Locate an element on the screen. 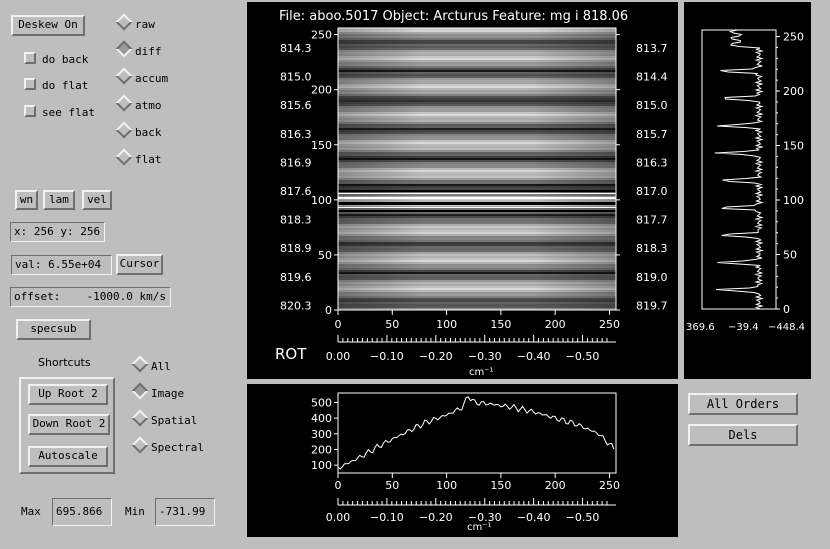 This screenshot has width=830, height=549. val-readout: val: 6.55e+04 is located at coordinates (61, 265).